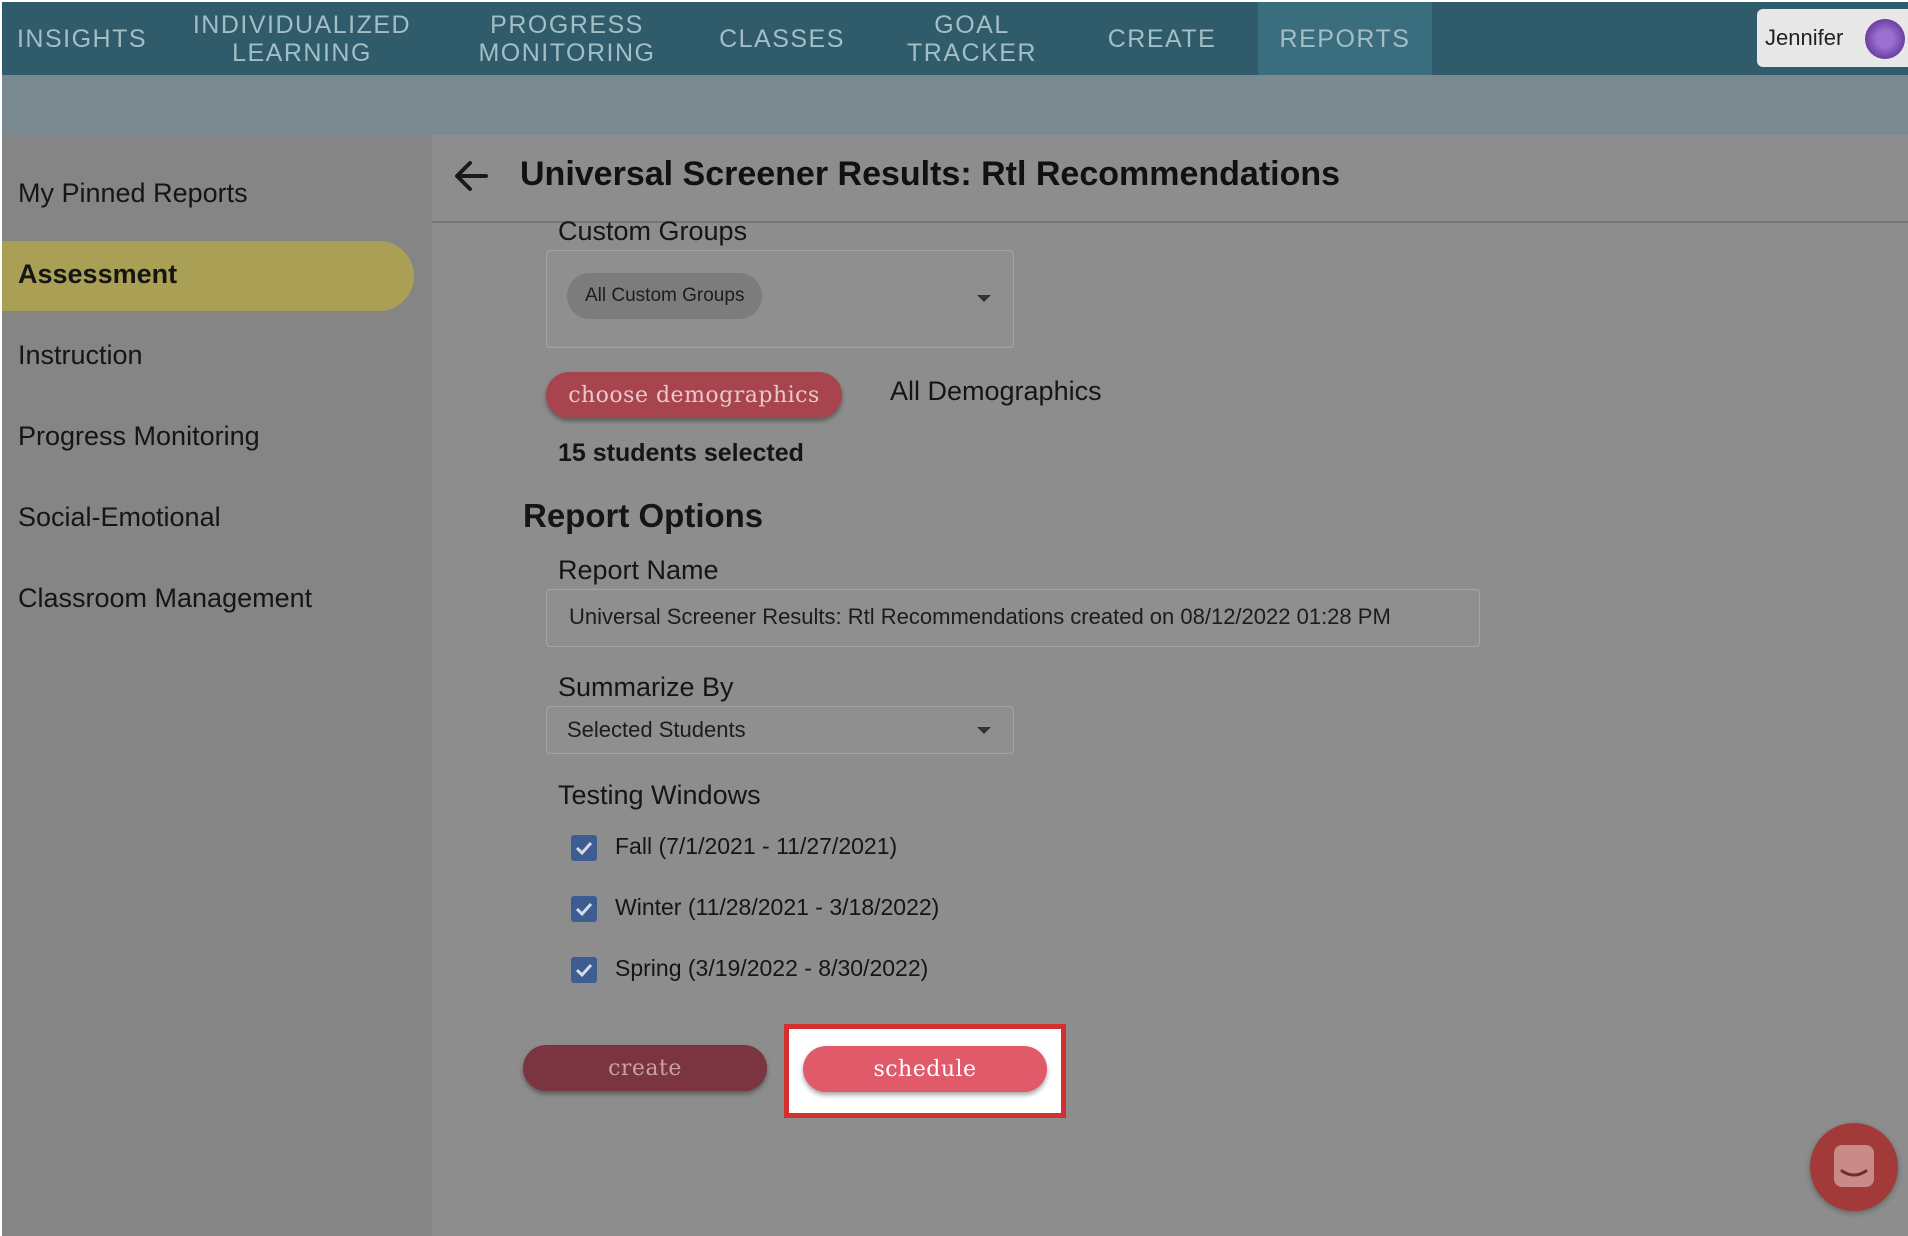  Describe the element at coordinates (782, 38) in the screenshot. I see `nav-classes: CLASSES` at that location.